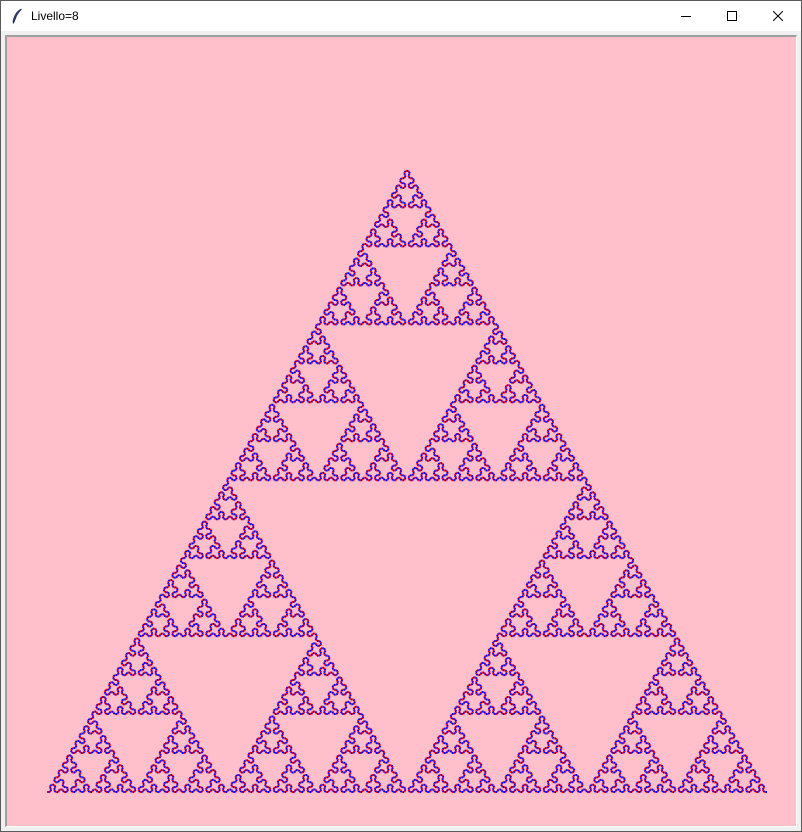 The height and width of the screenshot is (832, 802). I want to click on minimize-icon, so click(686, 16).